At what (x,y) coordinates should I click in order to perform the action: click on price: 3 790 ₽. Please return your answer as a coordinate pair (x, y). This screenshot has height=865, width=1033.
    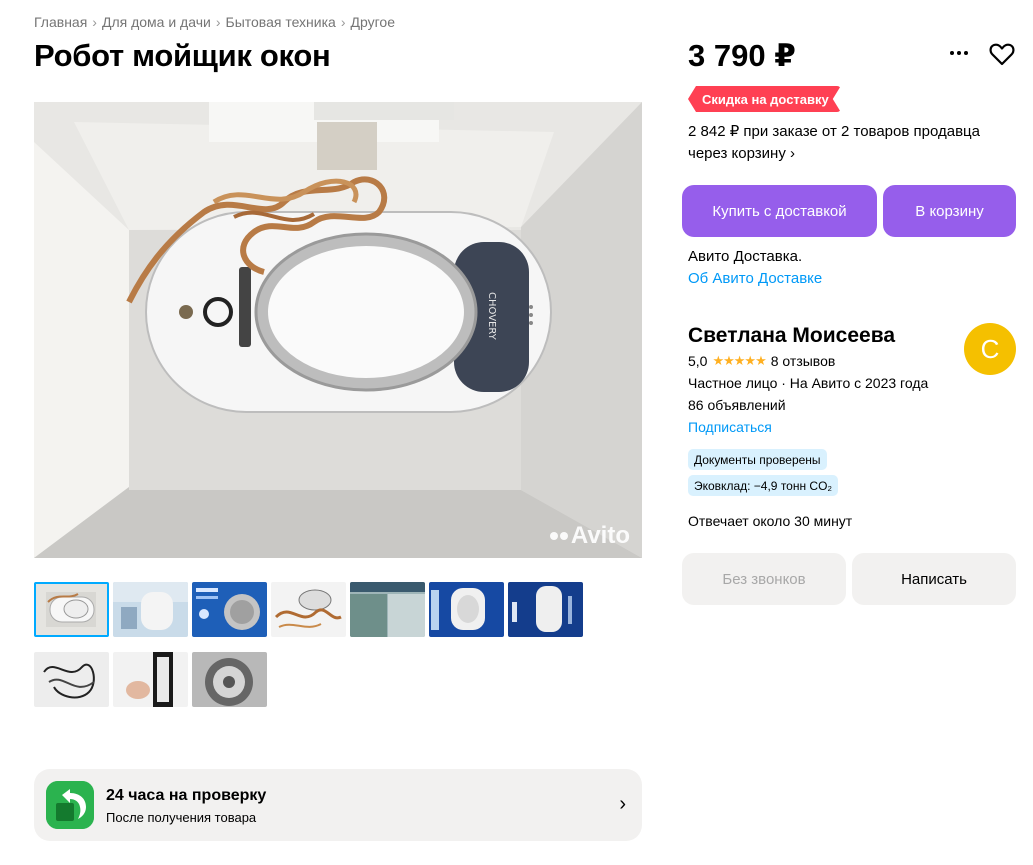
    Looking at the image, I should click on (742, 55).